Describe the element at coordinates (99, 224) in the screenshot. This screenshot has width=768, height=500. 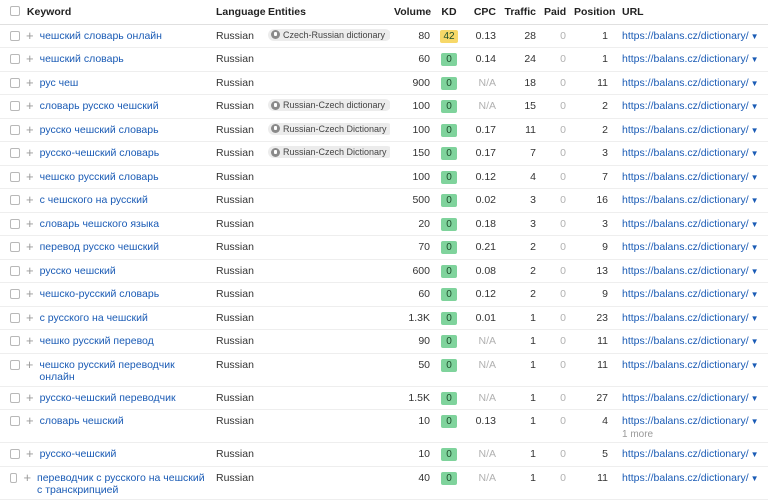
I see `keyword-link: словарь чешского языка` at that location.